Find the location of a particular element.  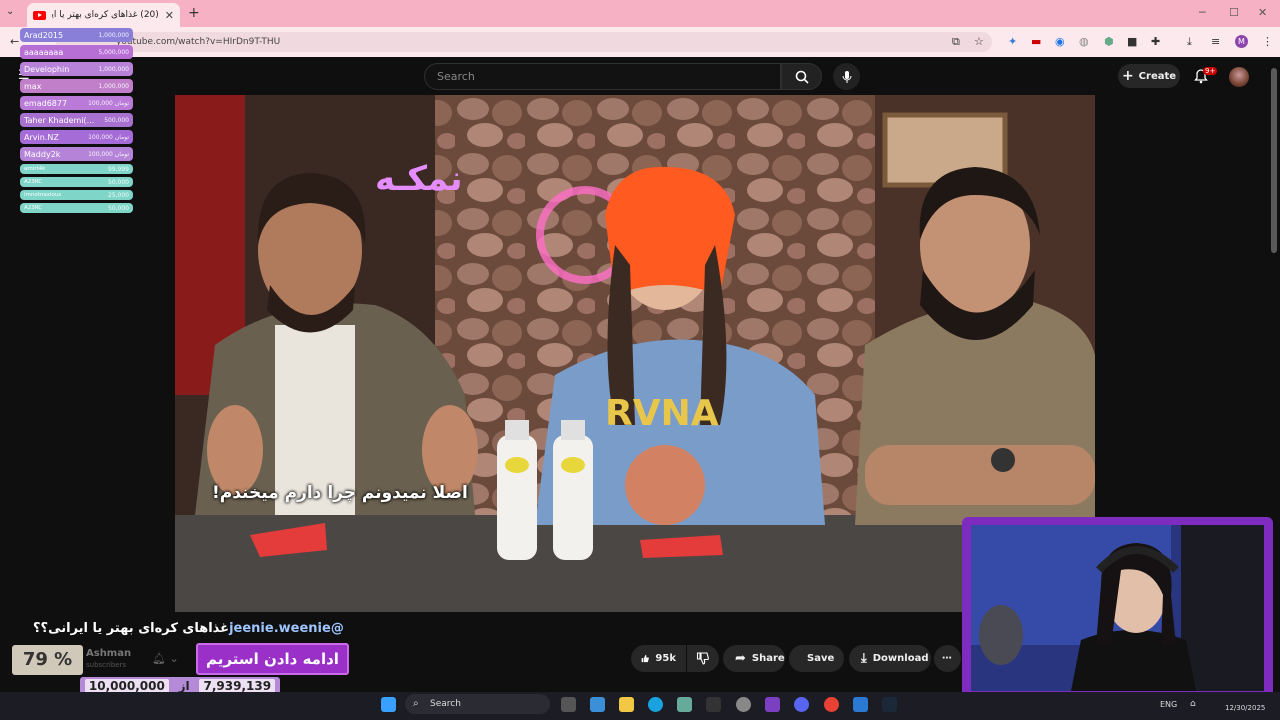

donation-item: aaaaaaaa 5,000,000 is located at coordinates (76, 52).